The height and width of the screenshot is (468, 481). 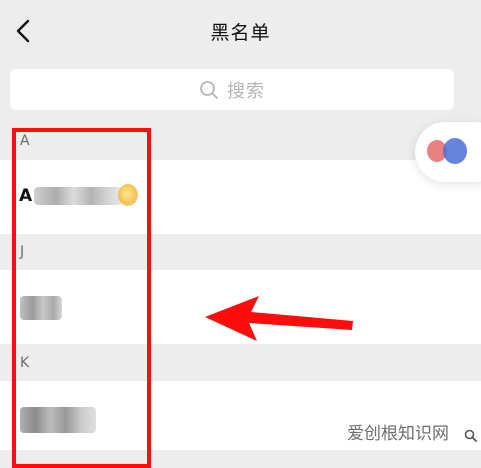 I want to click on search-placeholder: 搜索, so click(x=246, y=91).